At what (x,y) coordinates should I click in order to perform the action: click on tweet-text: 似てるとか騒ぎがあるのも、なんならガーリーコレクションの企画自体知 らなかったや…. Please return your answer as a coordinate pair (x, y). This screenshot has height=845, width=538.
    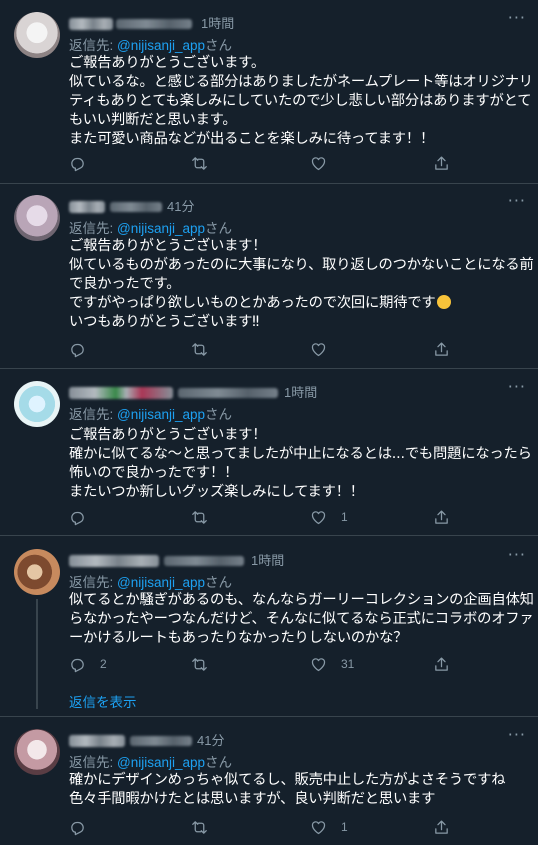
    Looking at the image, I should click on (301, 619).